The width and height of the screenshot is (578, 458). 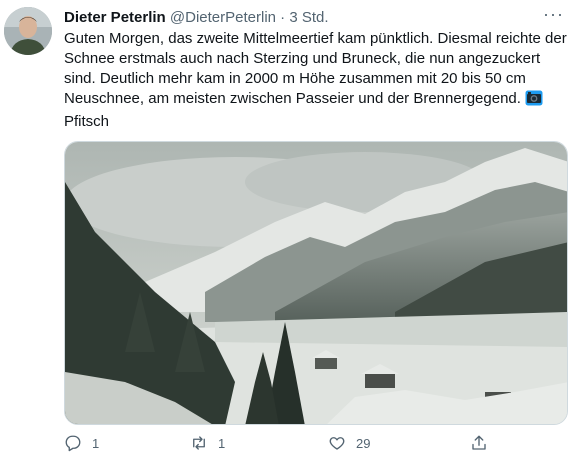 I want to click on avatar-photo, so click(x=28, y=31).